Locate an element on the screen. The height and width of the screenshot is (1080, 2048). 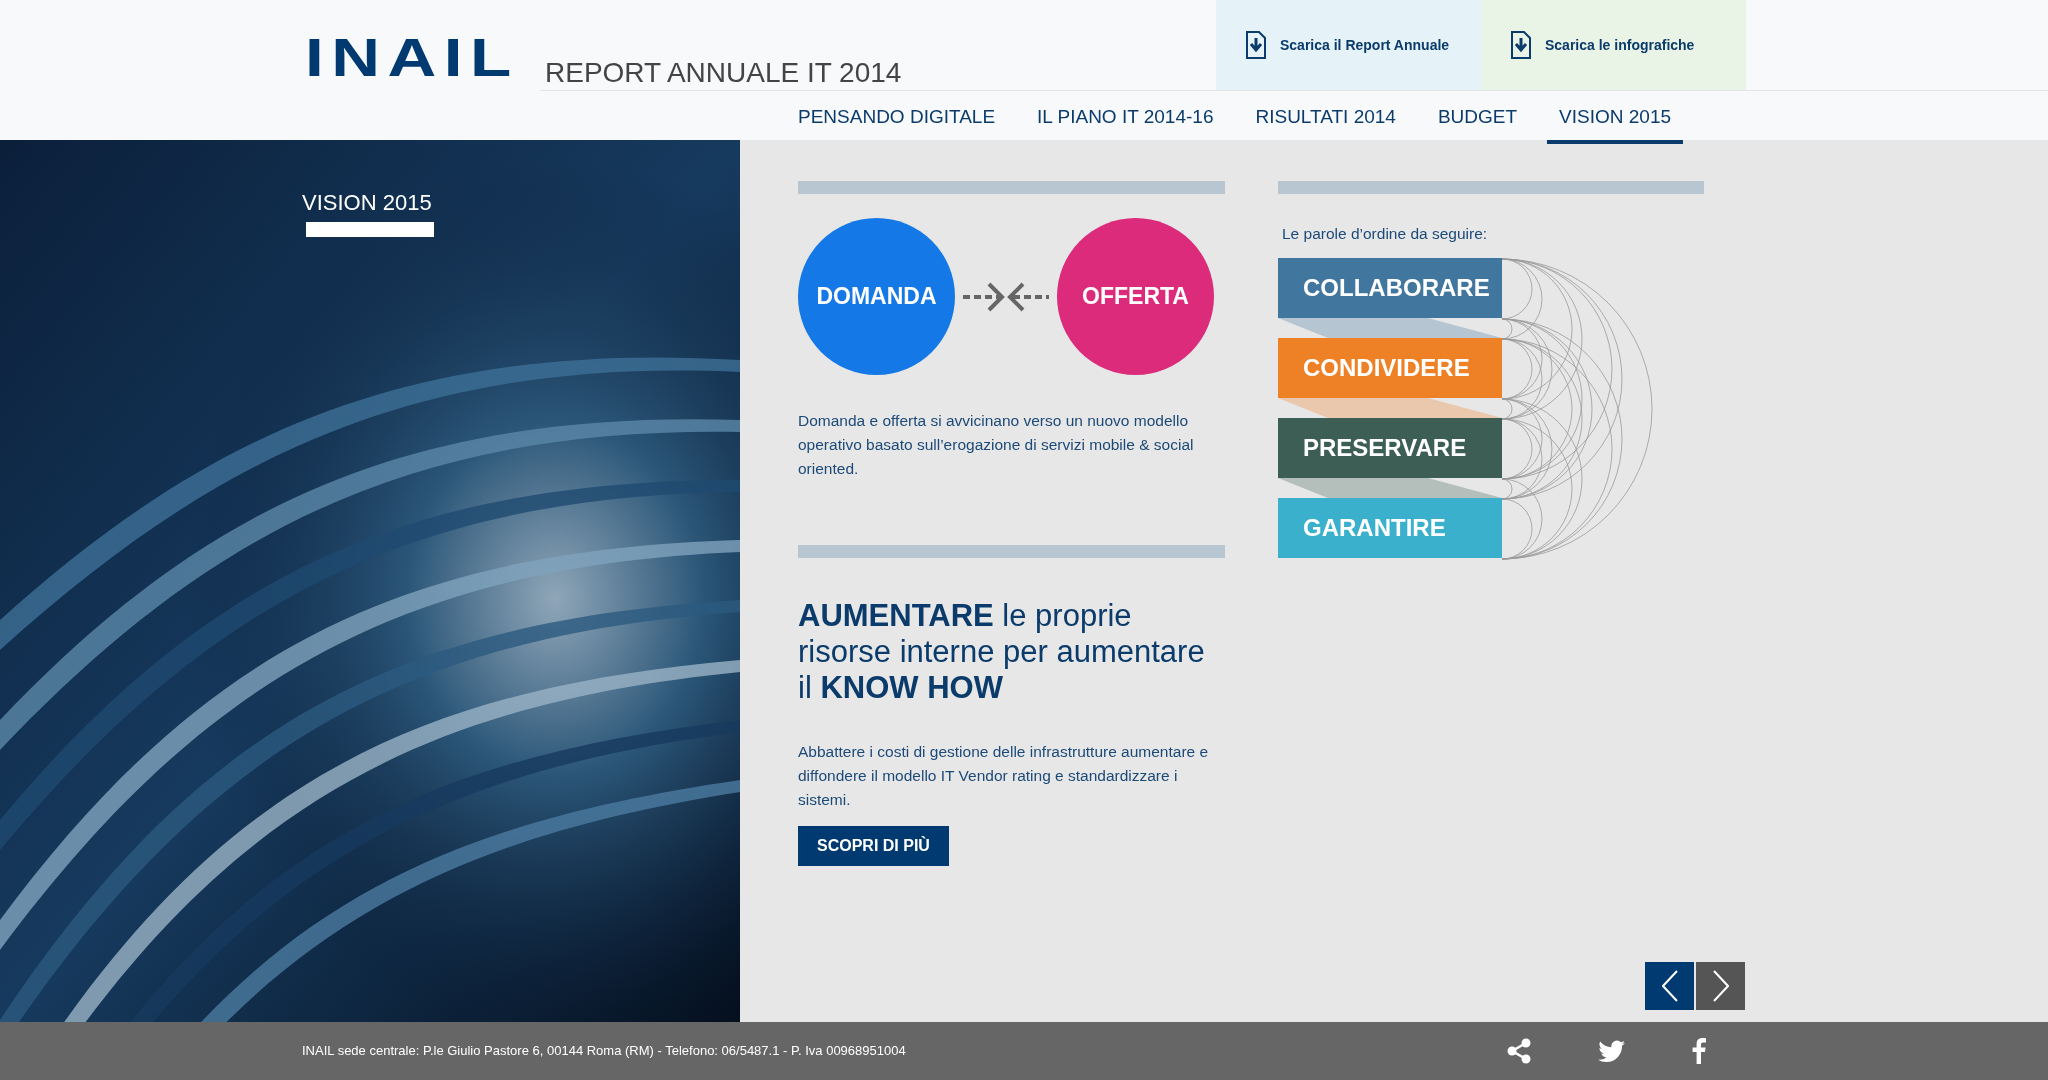
footer-address: INAIL sede centrale: P.le Giulio Pastore 6, 00144 Roma (RM) - Telefono: 06/5487.1 - P. Iva 00968951004 is located at coordinates (604, 1051).